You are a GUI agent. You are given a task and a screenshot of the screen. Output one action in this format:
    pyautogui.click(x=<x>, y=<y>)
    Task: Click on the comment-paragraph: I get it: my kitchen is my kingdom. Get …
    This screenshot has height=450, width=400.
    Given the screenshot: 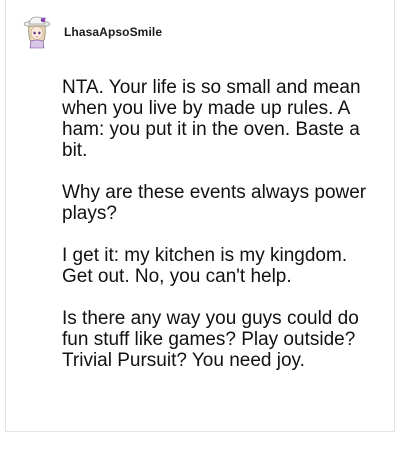 What is the action you would take?
    pyautogui.click(x=205, y=266)
    